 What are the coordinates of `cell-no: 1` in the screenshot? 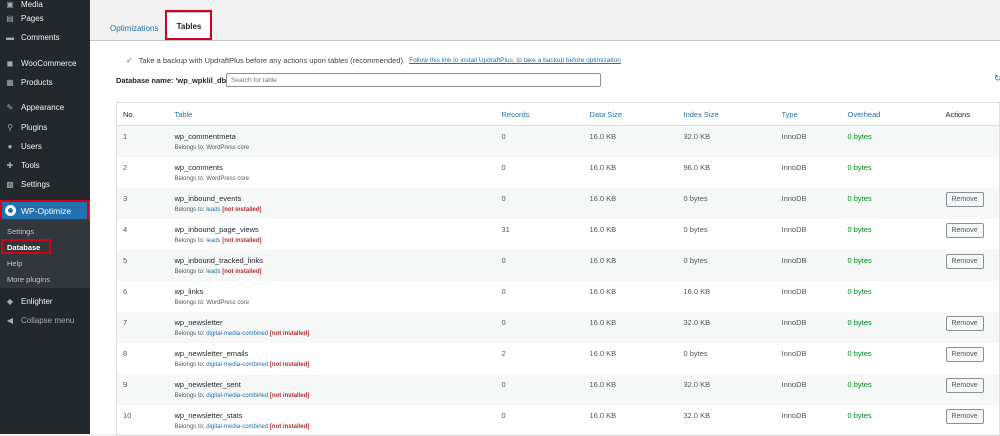 It's located at (145, 141).